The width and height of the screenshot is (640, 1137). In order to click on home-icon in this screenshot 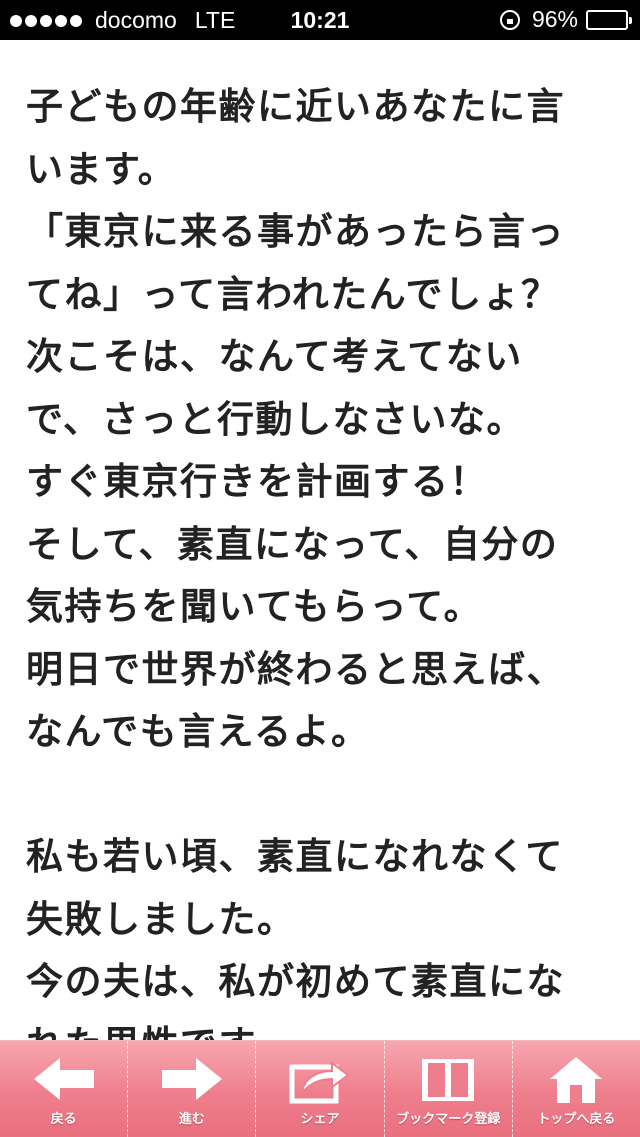, I will do `click(576, 1080)`.